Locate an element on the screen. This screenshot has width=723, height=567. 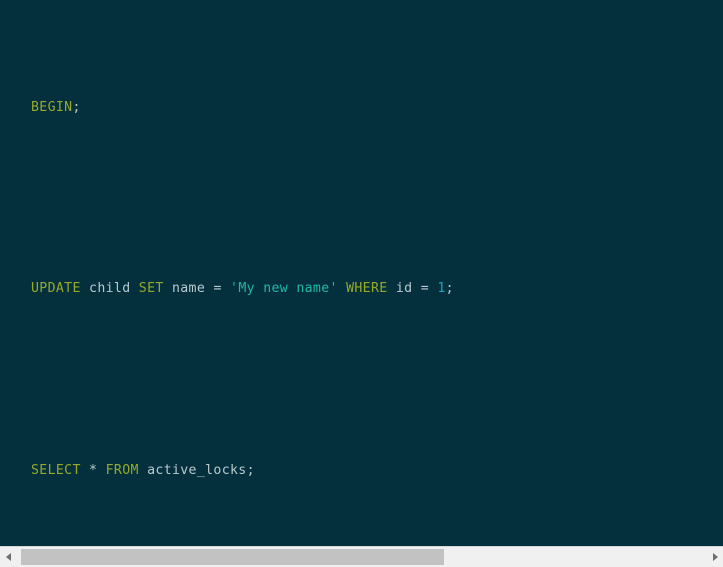
scrollbar-track is located at coordinates (361, 557).